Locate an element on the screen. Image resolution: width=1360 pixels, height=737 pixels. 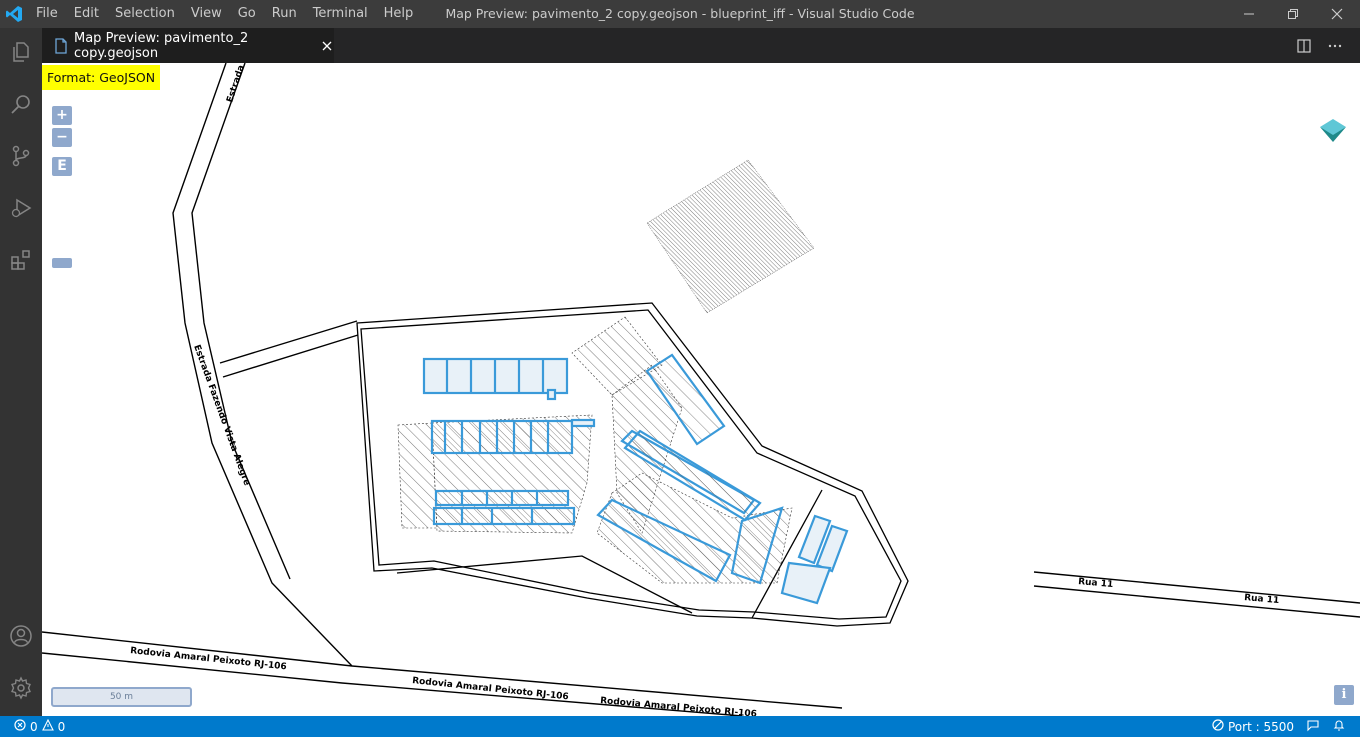
zoom-in-button: + is located at coordinates (62, 115).